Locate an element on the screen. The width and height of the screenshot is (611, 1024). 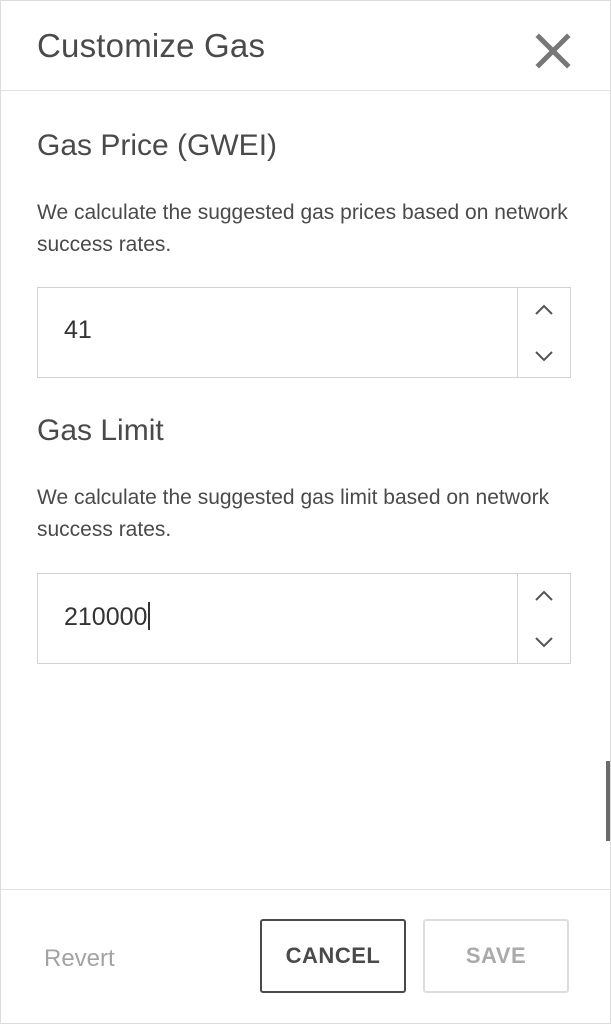
modal-footer: Revert CANCEL SAVE is located at coordinates (306, 956).